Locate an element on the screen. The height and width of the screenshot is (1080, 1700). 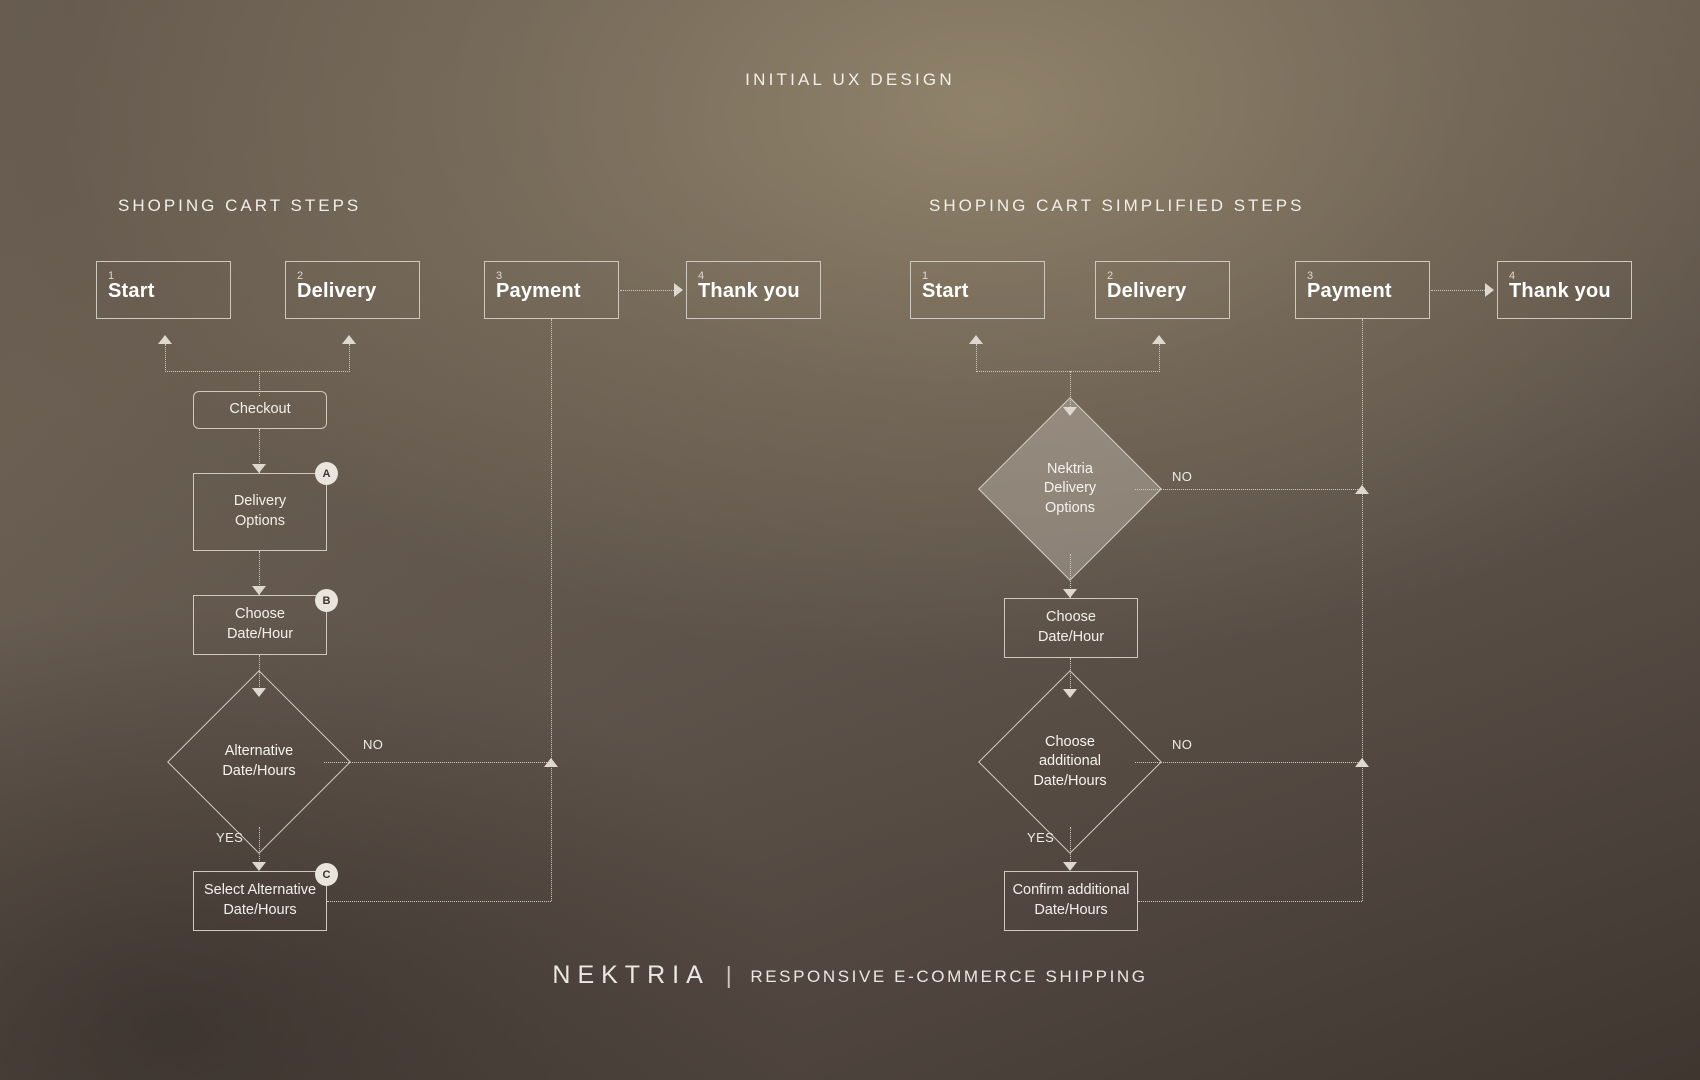
node-label-line2: Delivery is located at coordinates (1070, 488).